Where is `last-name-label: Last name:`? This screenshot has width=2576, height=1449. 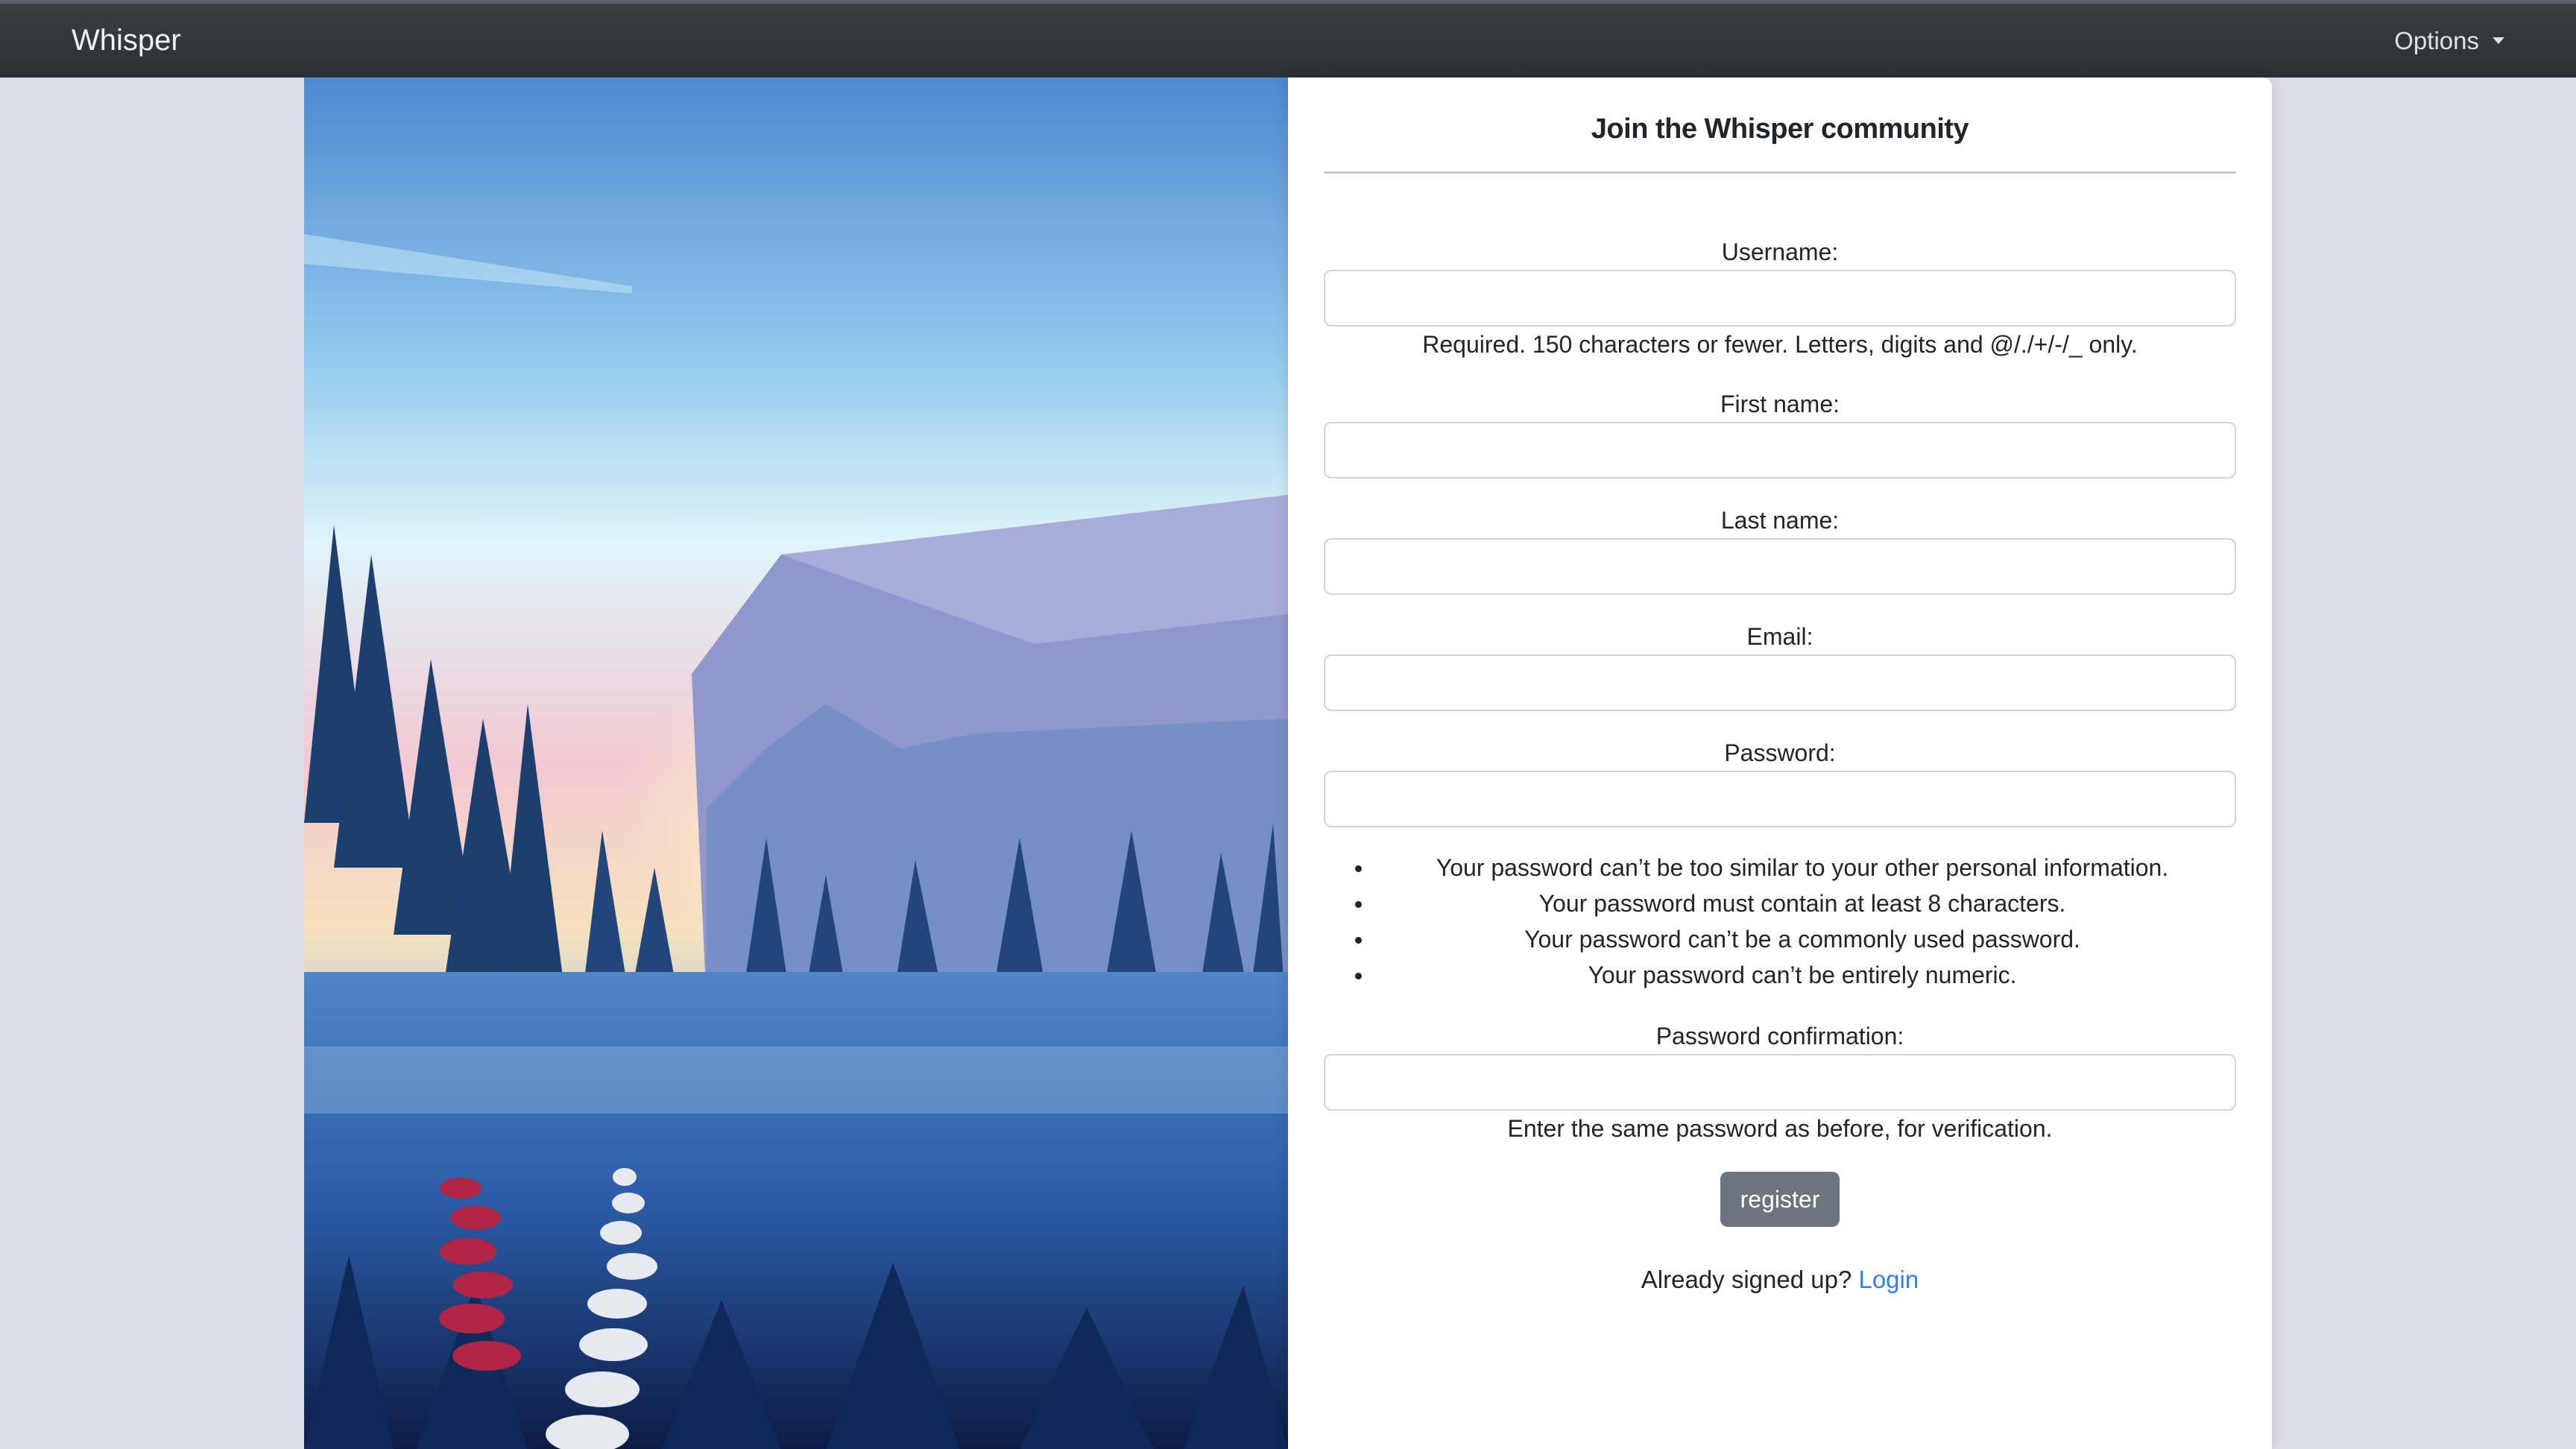 last-name-label: Last name: is located at coordinates (1780, 520).